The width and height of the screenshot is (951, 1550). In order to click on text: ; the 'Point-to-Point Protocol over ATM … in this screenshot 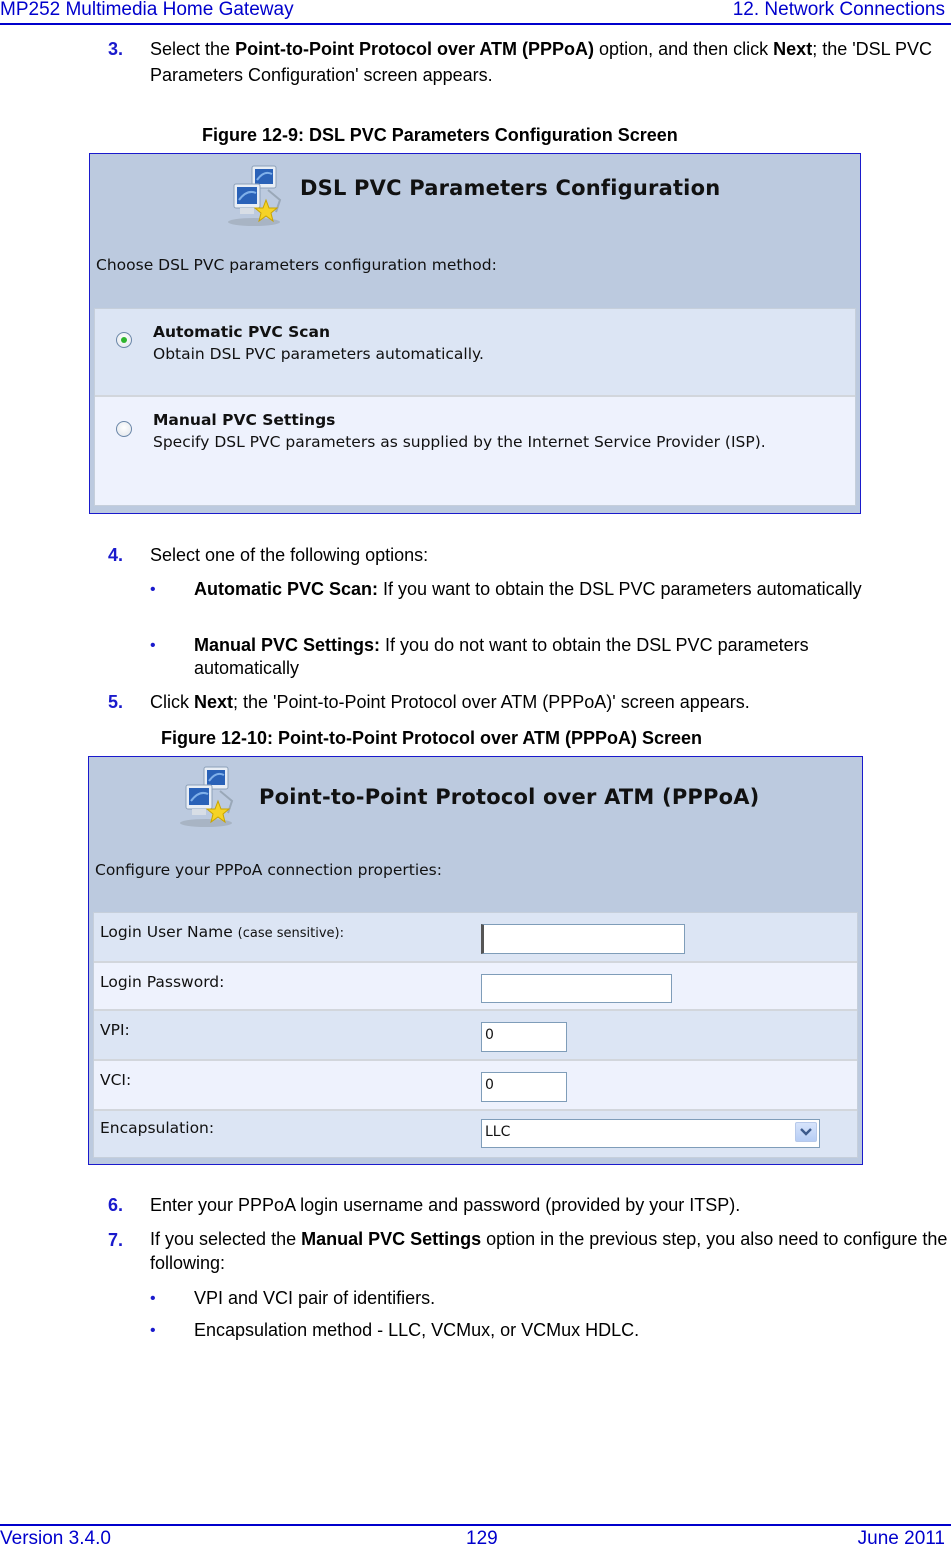, I will do `click(491, 702)`.